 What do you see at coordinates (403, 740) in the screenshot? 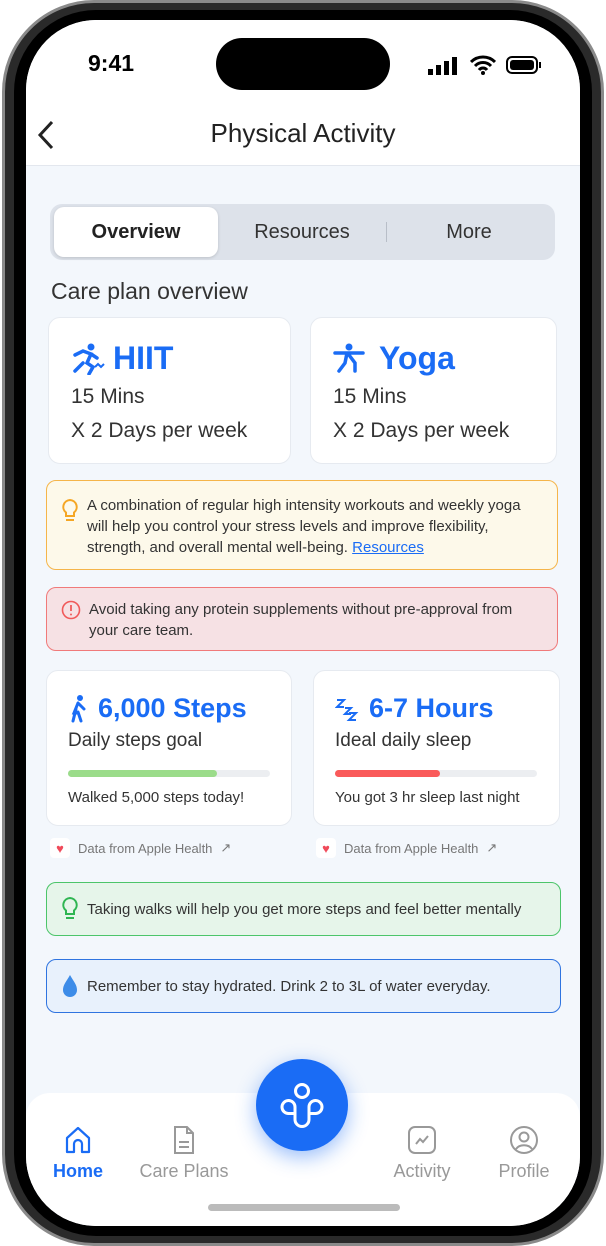
I see `stat-subtitle: Ideal daily sleep` at bounding box center [403, 740].